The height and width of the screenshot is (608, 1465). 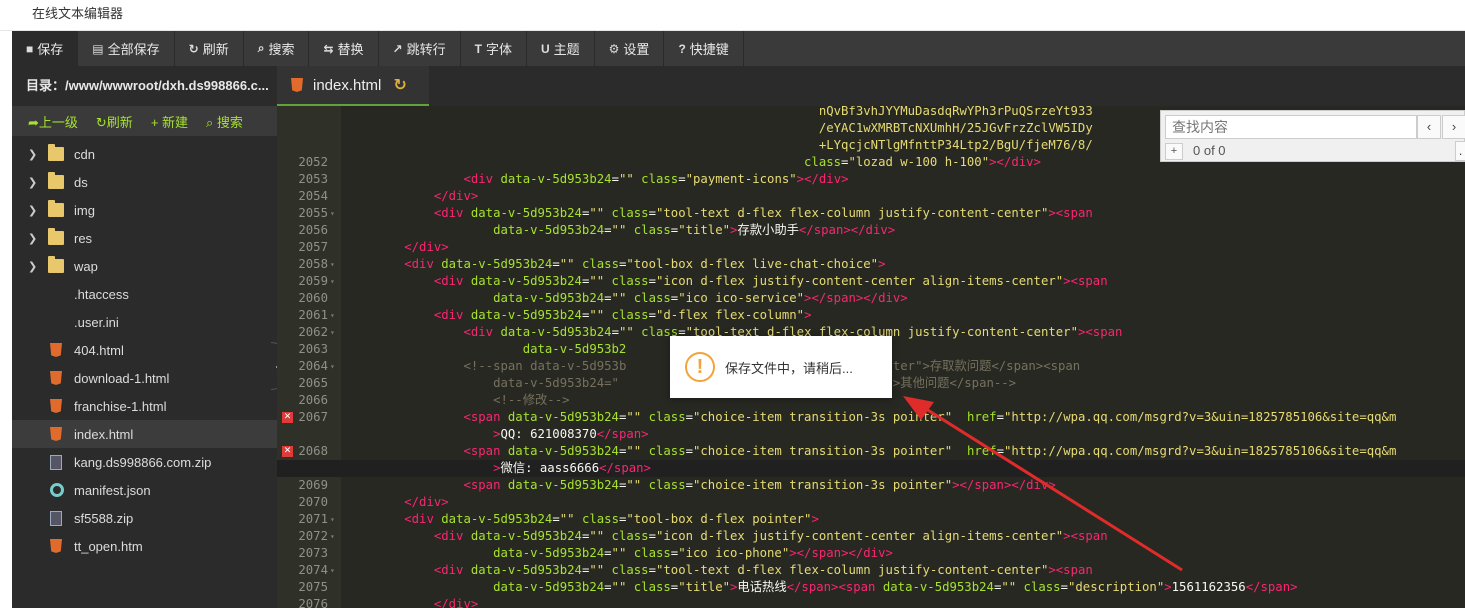 What do you see at coordinates (494, 48) in the screenshot?
I see `toolbar-button-6: T 字体` at bounding box center [494, 48].